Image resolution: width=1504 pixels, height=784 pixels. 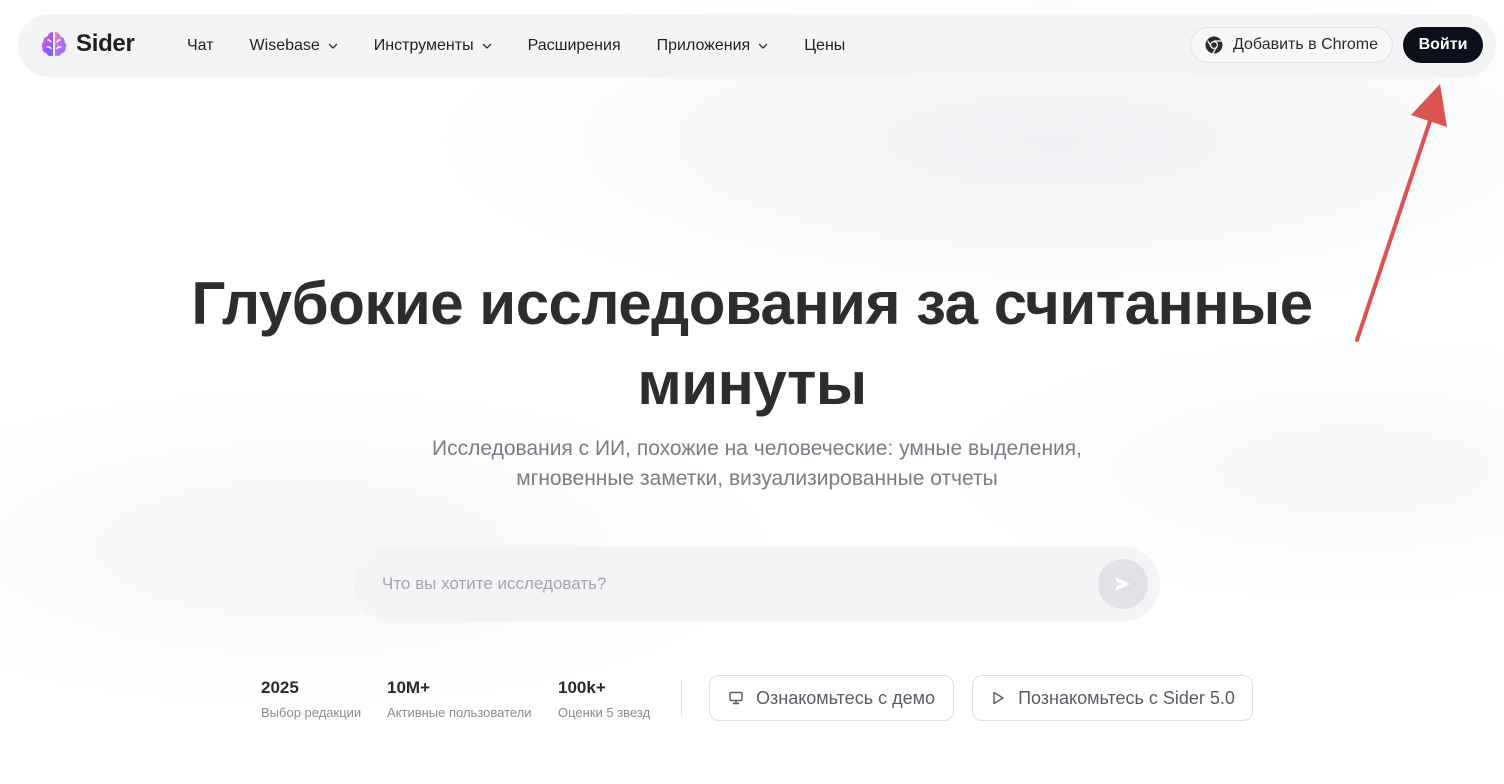 I want to click on watch-demo-button: Ознакомьтесь с демо, so click(x=831, y=698).